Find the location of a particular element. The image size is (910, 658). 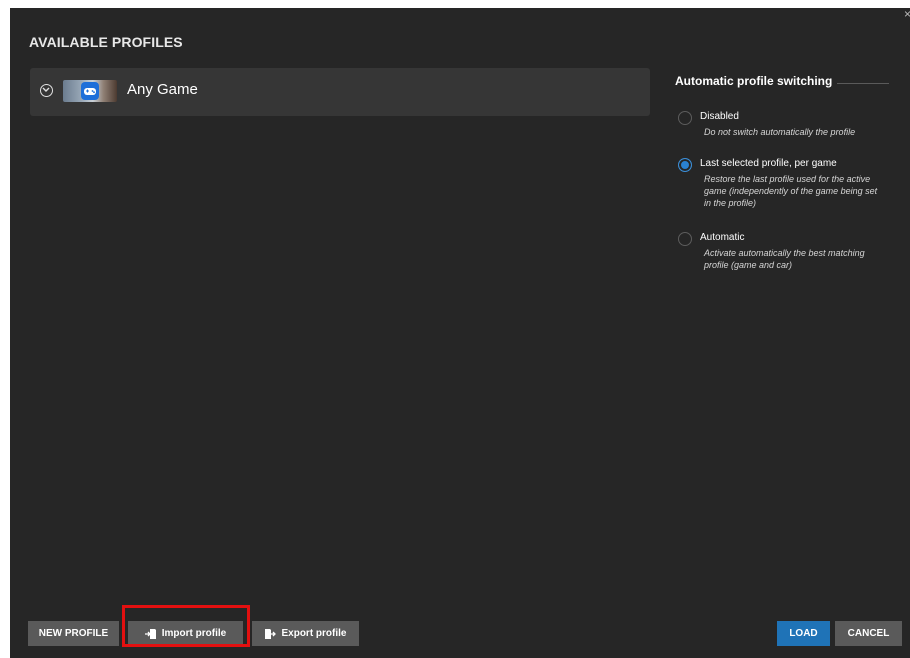

new-profile-label: NEW PROFILE is located at coordinates (73, 633).